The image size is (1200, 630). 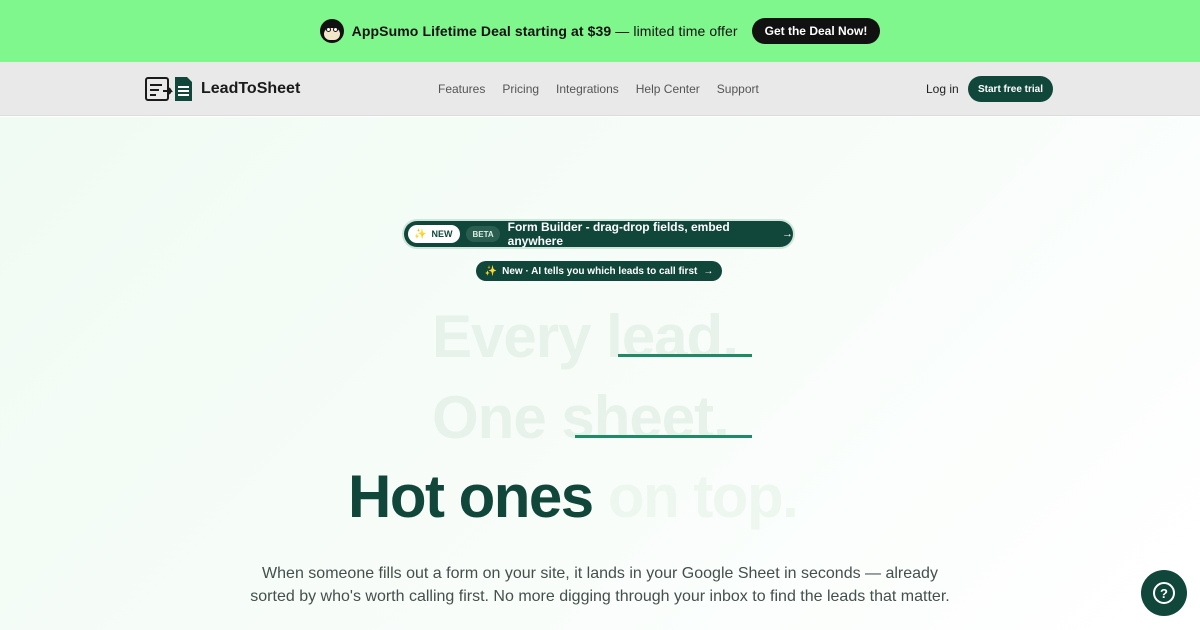 I want to click on help-button: ?, so click(x=1164, y=593).